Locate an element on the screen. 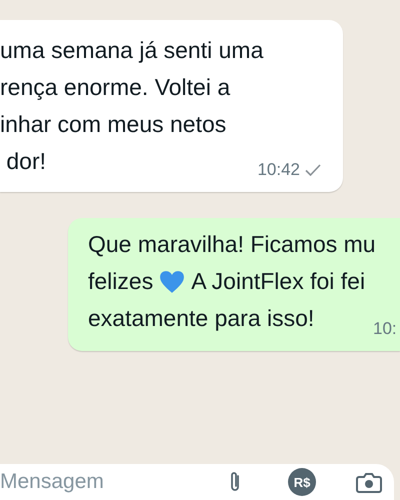  message-text: dor! is located at coordinates (25, 161).